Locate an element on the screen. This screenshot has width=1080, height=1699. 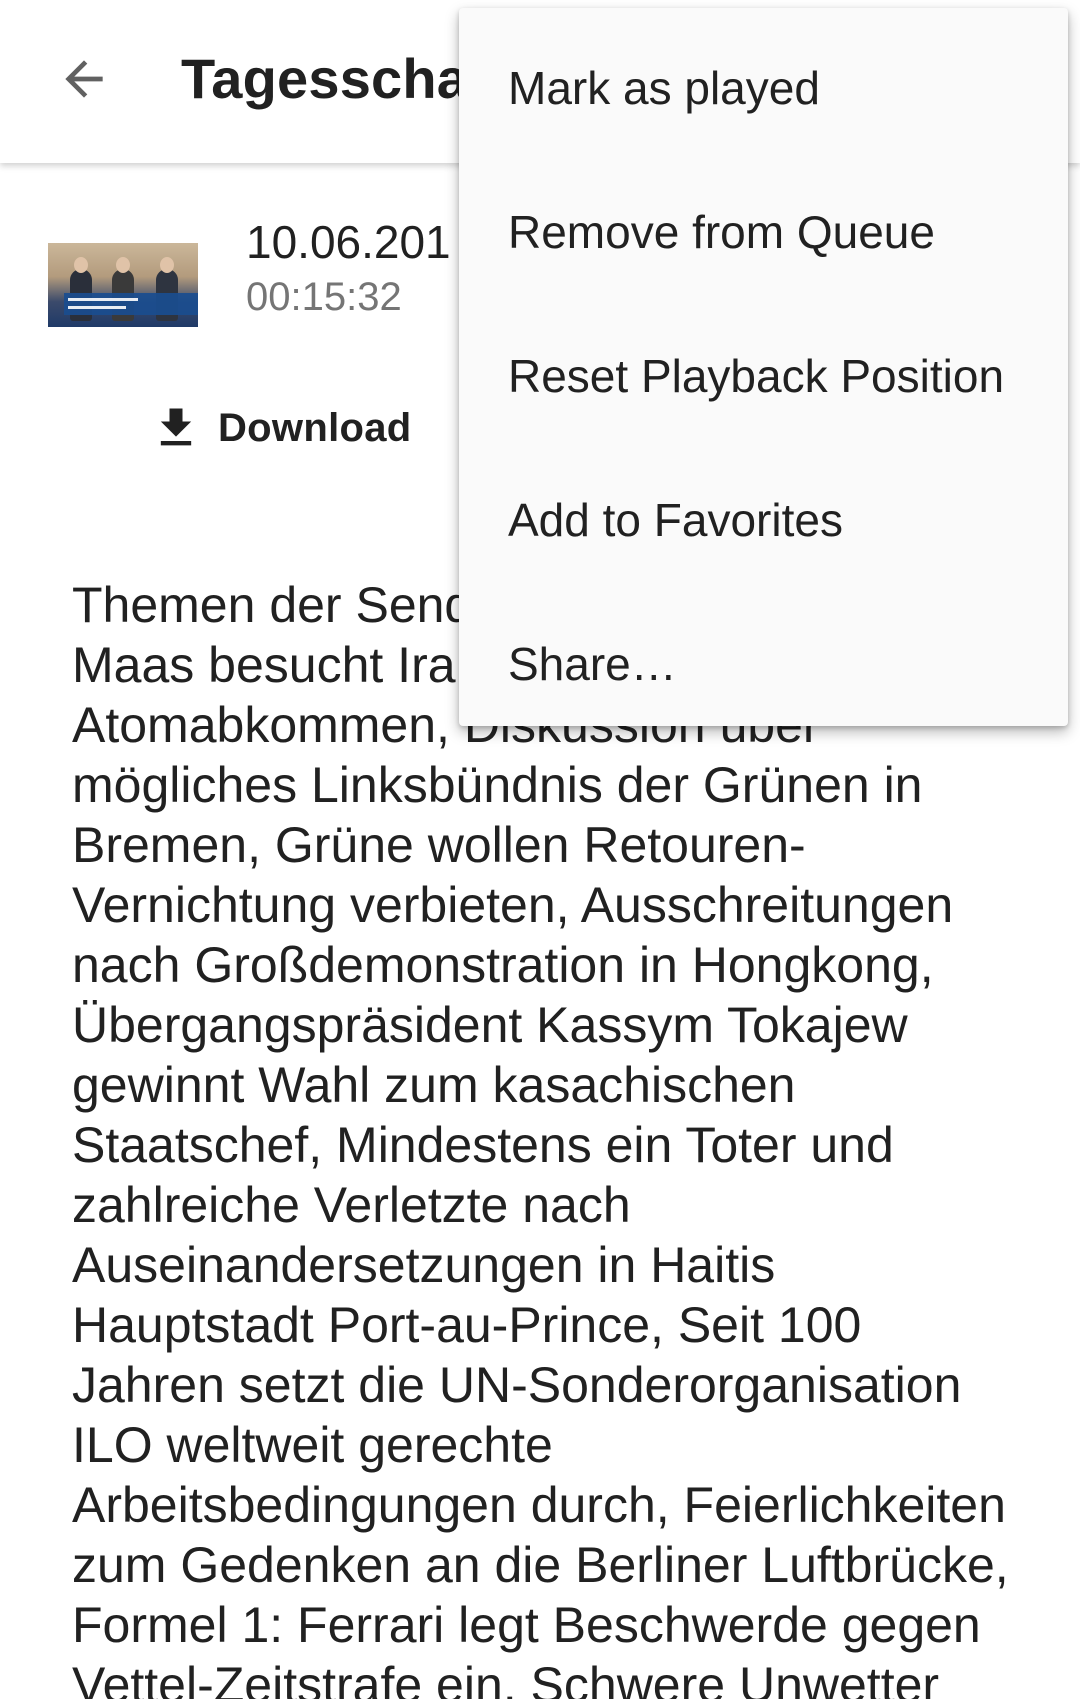
toolbar-title: Tagesscha is located at coordinates (325, 78).